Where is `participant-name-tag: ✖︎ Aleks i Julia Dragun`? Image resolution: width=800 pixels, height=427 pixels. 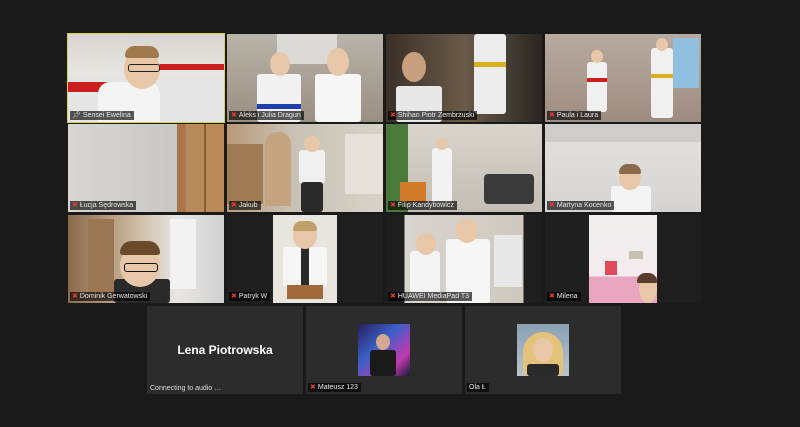
participant-name-tag: ✖︎ Aleks i Julia Dragun is located at coordinates (266, 115).